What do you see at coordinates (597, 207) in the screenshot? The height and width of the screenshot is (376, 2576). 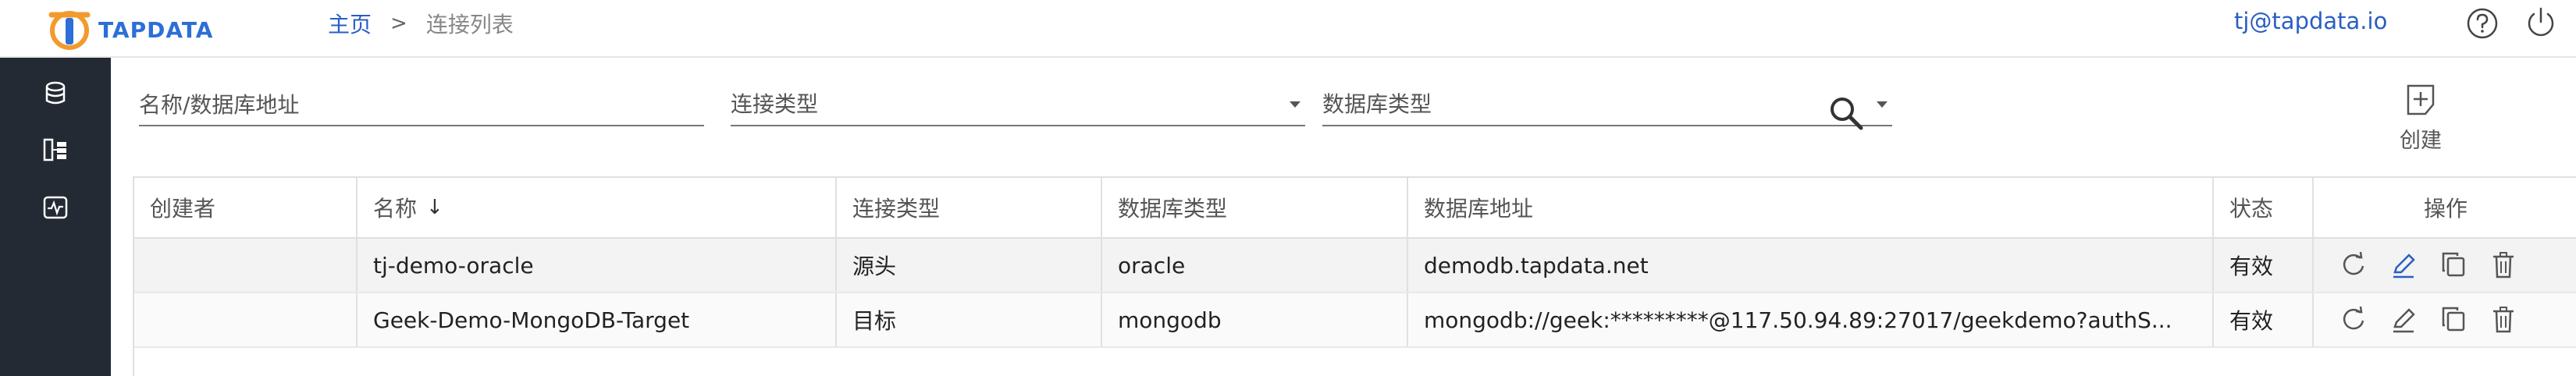 I see `col-name: 名称 ↓` at bounding box center [597, 207].